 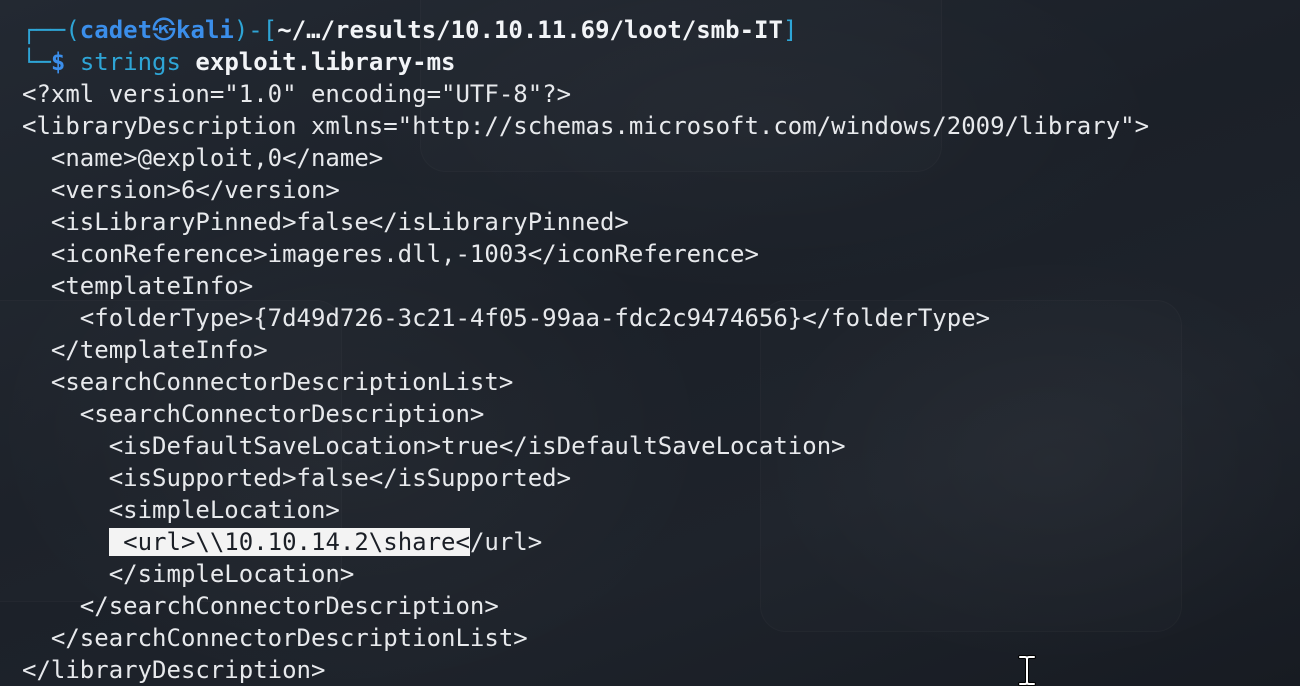 I want to click on output-line: </searchConnectorDescriptionList>, so click(x=275, y=638).